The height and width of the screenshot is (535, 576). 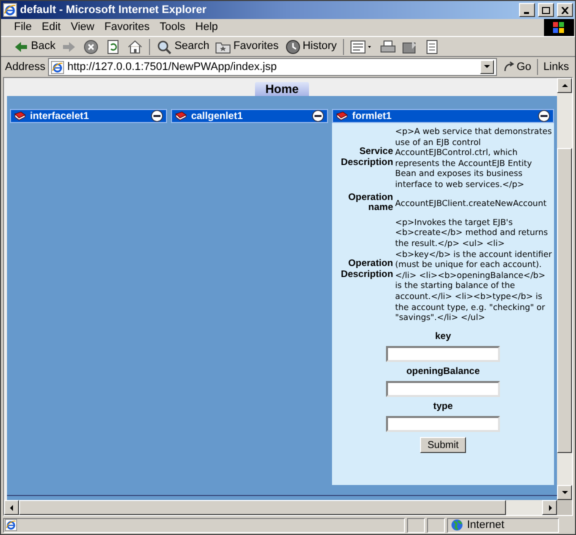 I want to click on scroll-left-button, so click(x=11, y=507).